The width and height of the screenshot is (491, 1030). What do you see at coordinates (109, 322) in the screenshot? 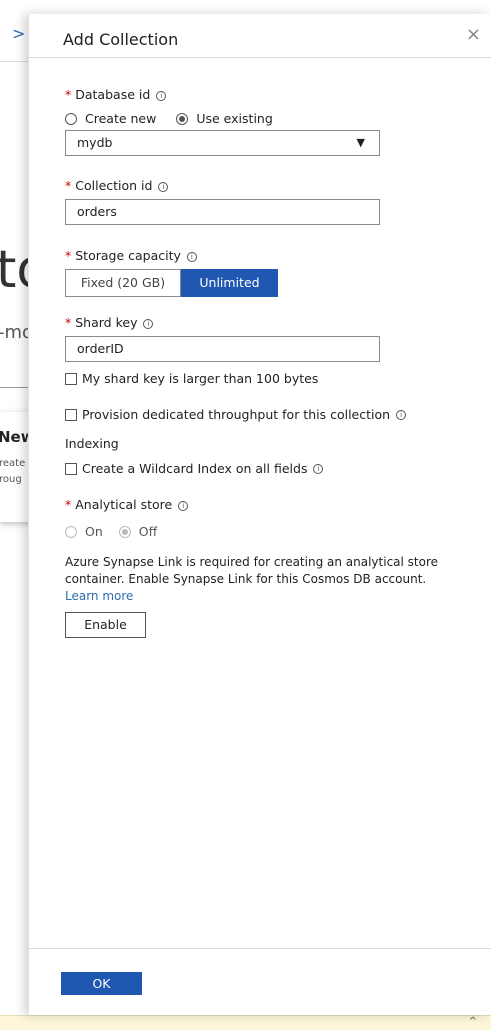
I see `shard-key-label: * Shard key i` at bounding box center [109, 322].